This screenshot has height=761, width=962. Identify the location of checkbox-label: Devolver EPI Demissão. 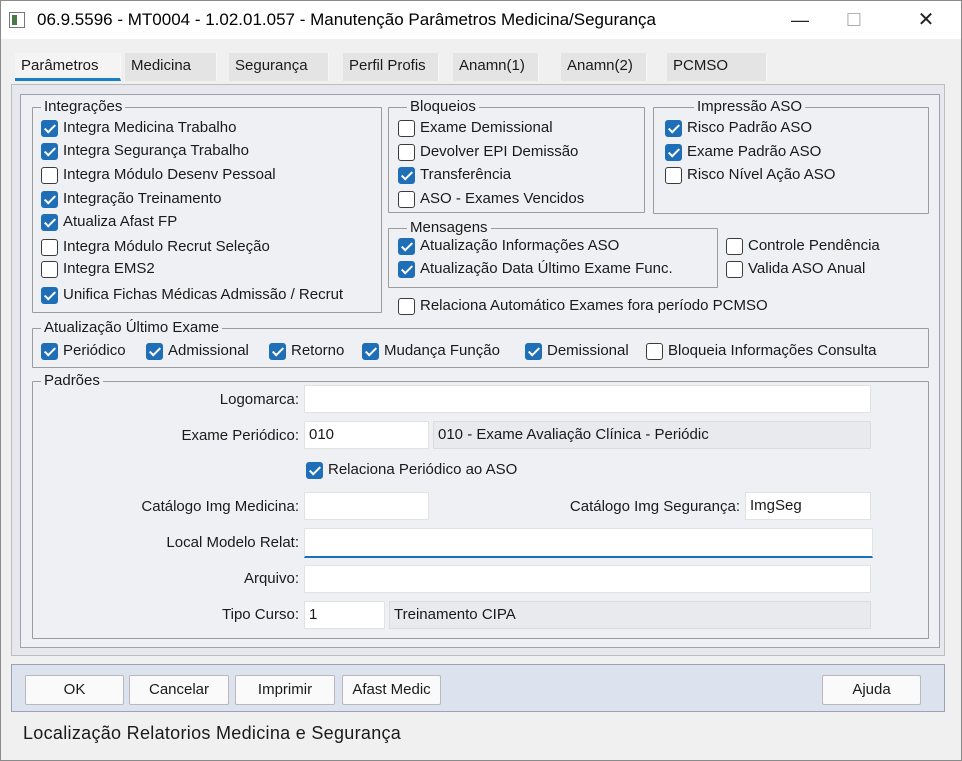
(499, 151).